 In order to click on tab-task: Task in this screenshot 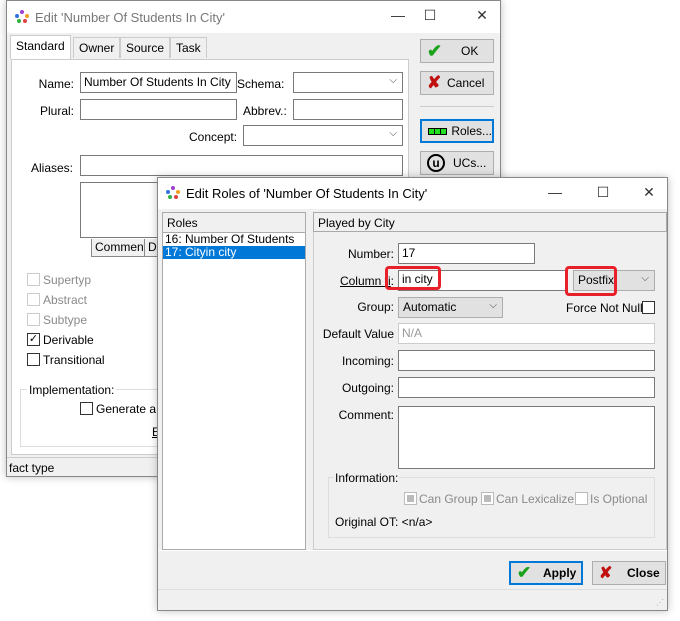, I will do `click(188, 47)`.